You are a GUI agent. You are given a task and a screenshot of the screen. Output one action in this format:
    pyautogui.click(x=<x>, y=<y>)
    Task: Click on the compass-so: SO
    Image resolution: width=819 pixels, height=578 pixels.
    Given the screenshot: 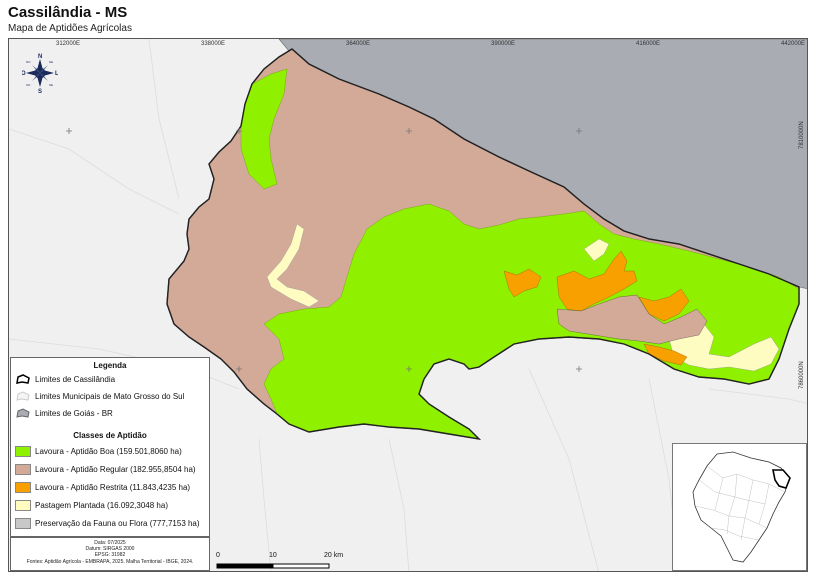 What is the action you would take?
    pyautogui.click(x=28, y=85)
    